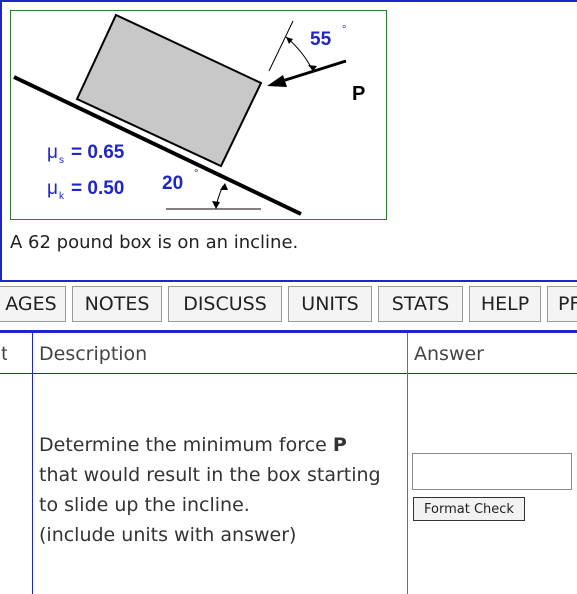 The height and width of the screenshot is (594, 577). What do you see at coordinates (32, 463) in the screenshot?
I see `column-divider-part` at bounding box center [32, 463].